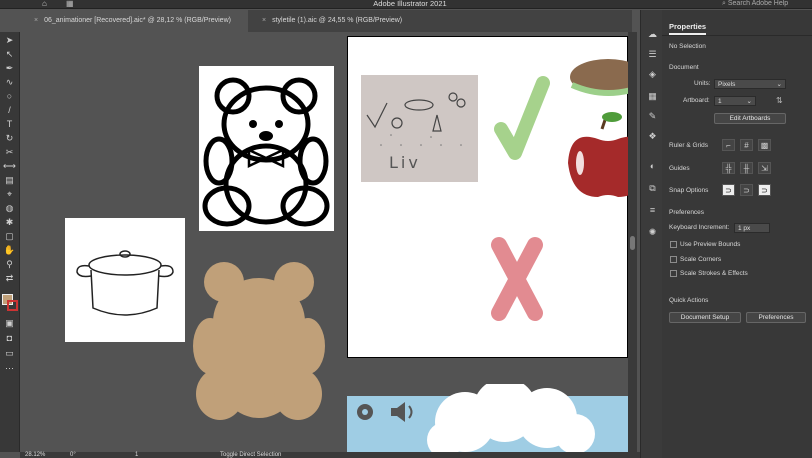 This screenshot has width=812, height=458. Describe the element at coordinates (779, 100) in the screenshot. I see `artboard-navigation-icon: ⇅` at that location.